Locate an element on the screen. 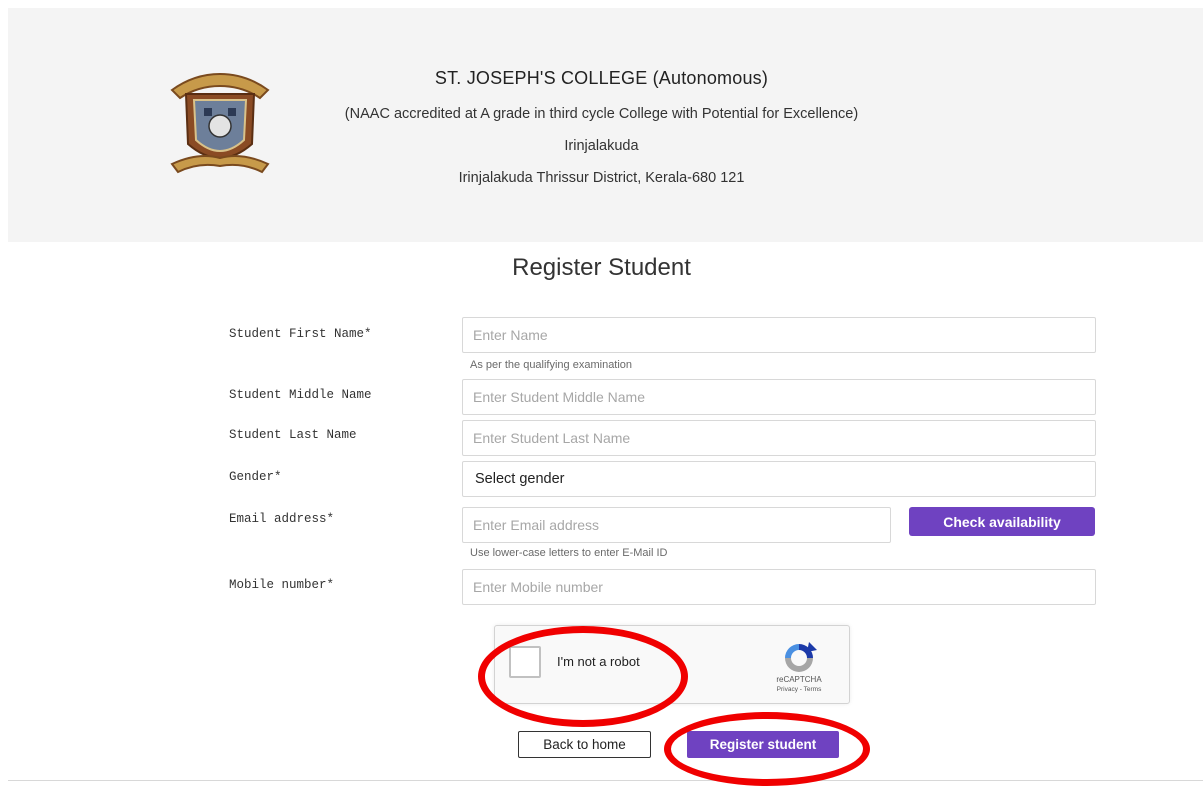  gender-select: Select gender is located at coordinates (779, 479).